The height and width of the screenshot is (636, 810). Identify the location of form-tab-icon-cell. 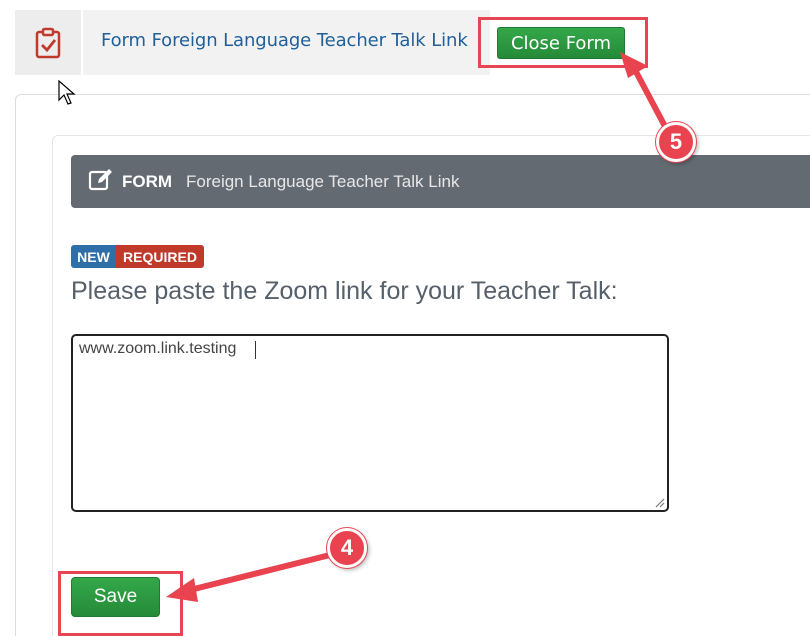
(48, 42).